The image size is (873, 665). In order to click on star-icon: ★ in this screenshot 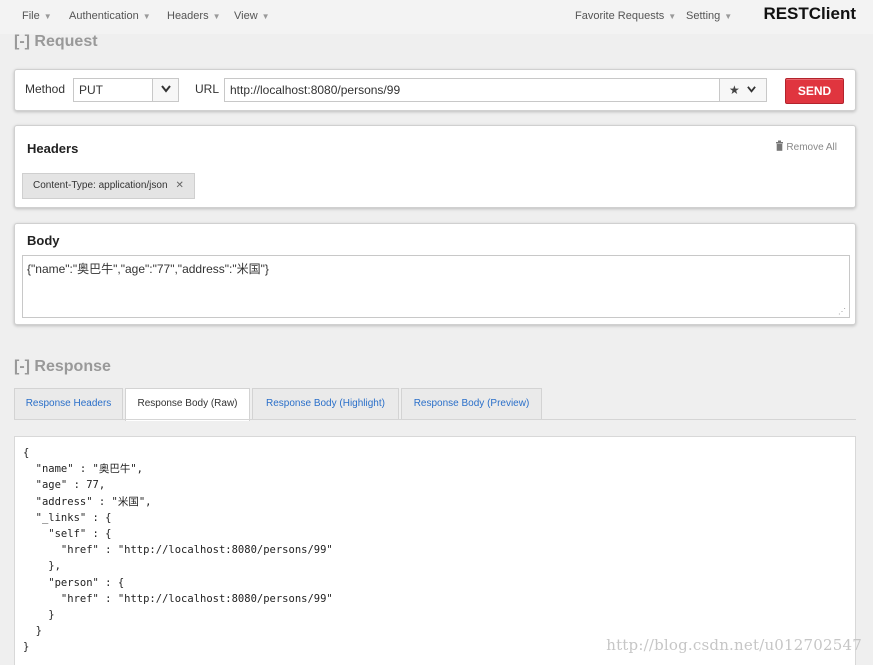, I will do `click(734, 90)`.